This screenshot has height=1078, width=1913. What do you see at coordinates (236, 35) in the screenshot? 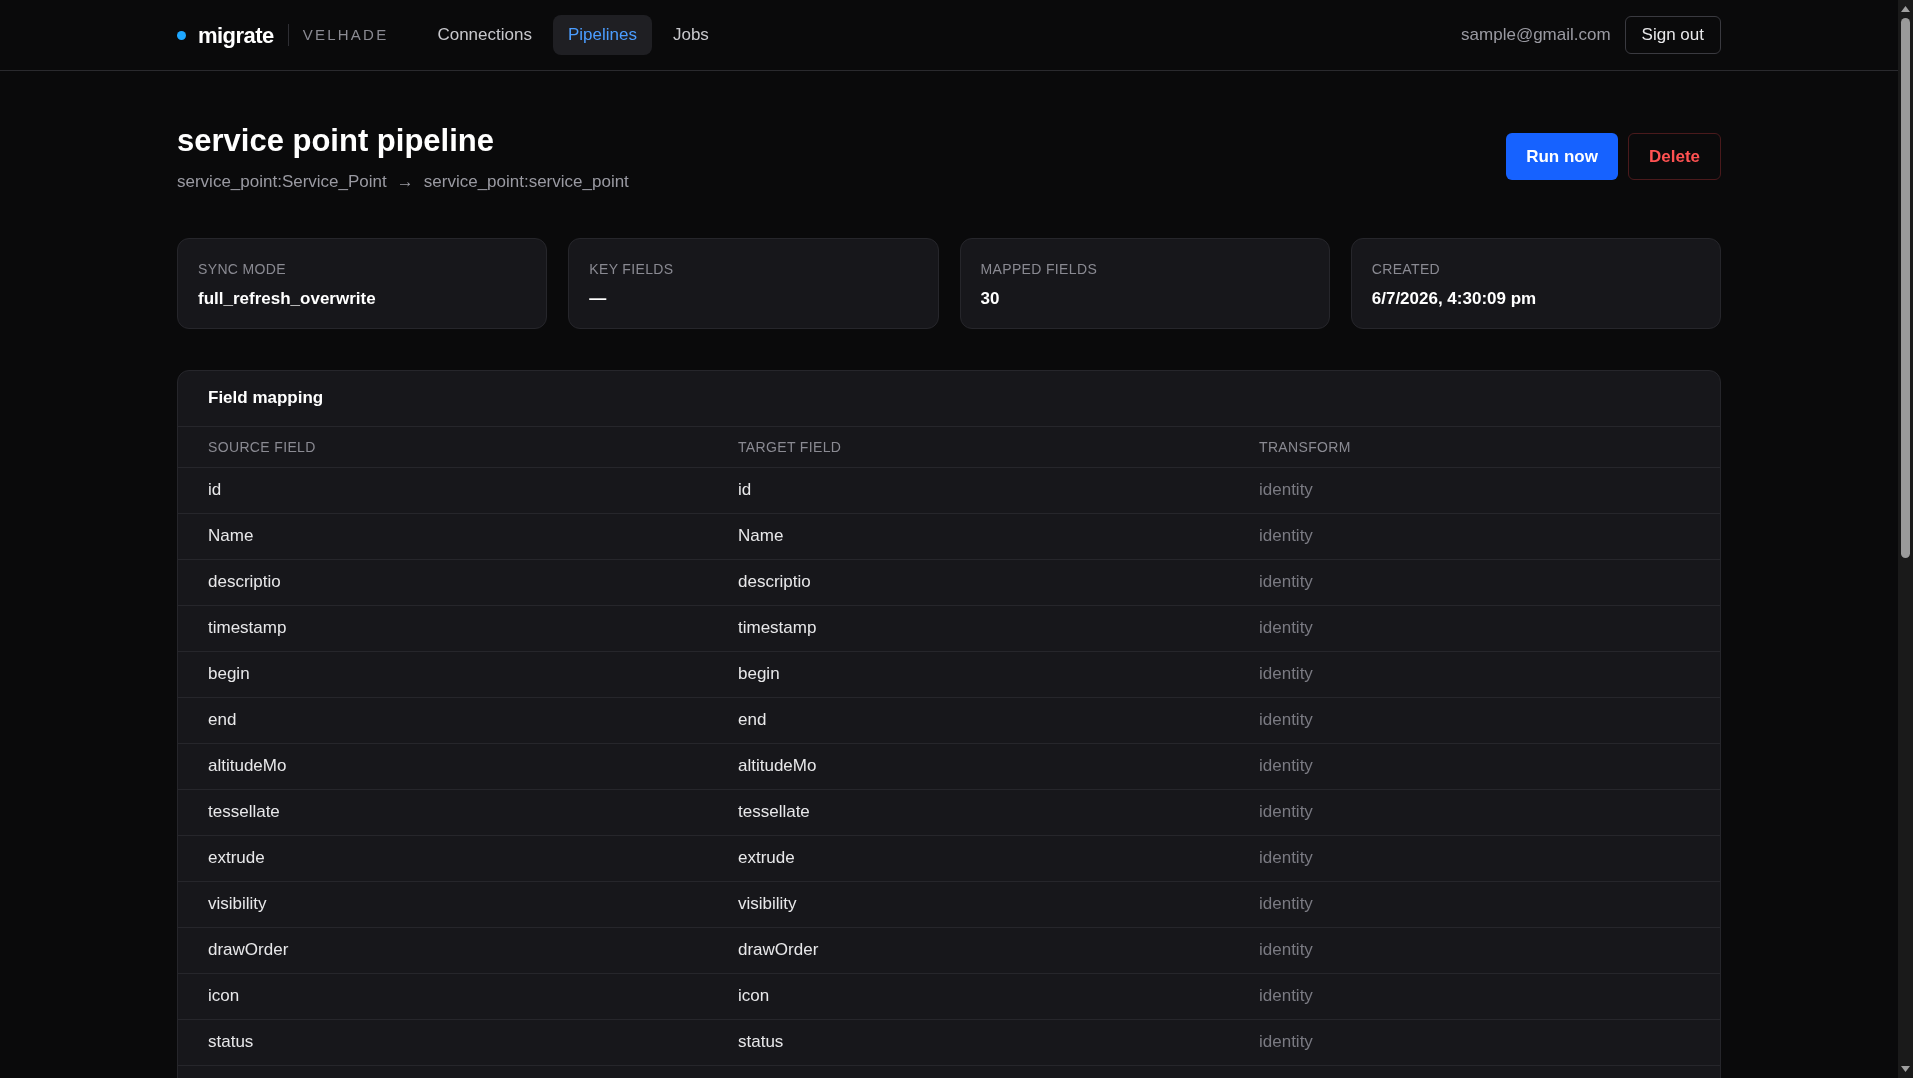
I see `brand-logo: migrate` at bounding box center [236, 35].